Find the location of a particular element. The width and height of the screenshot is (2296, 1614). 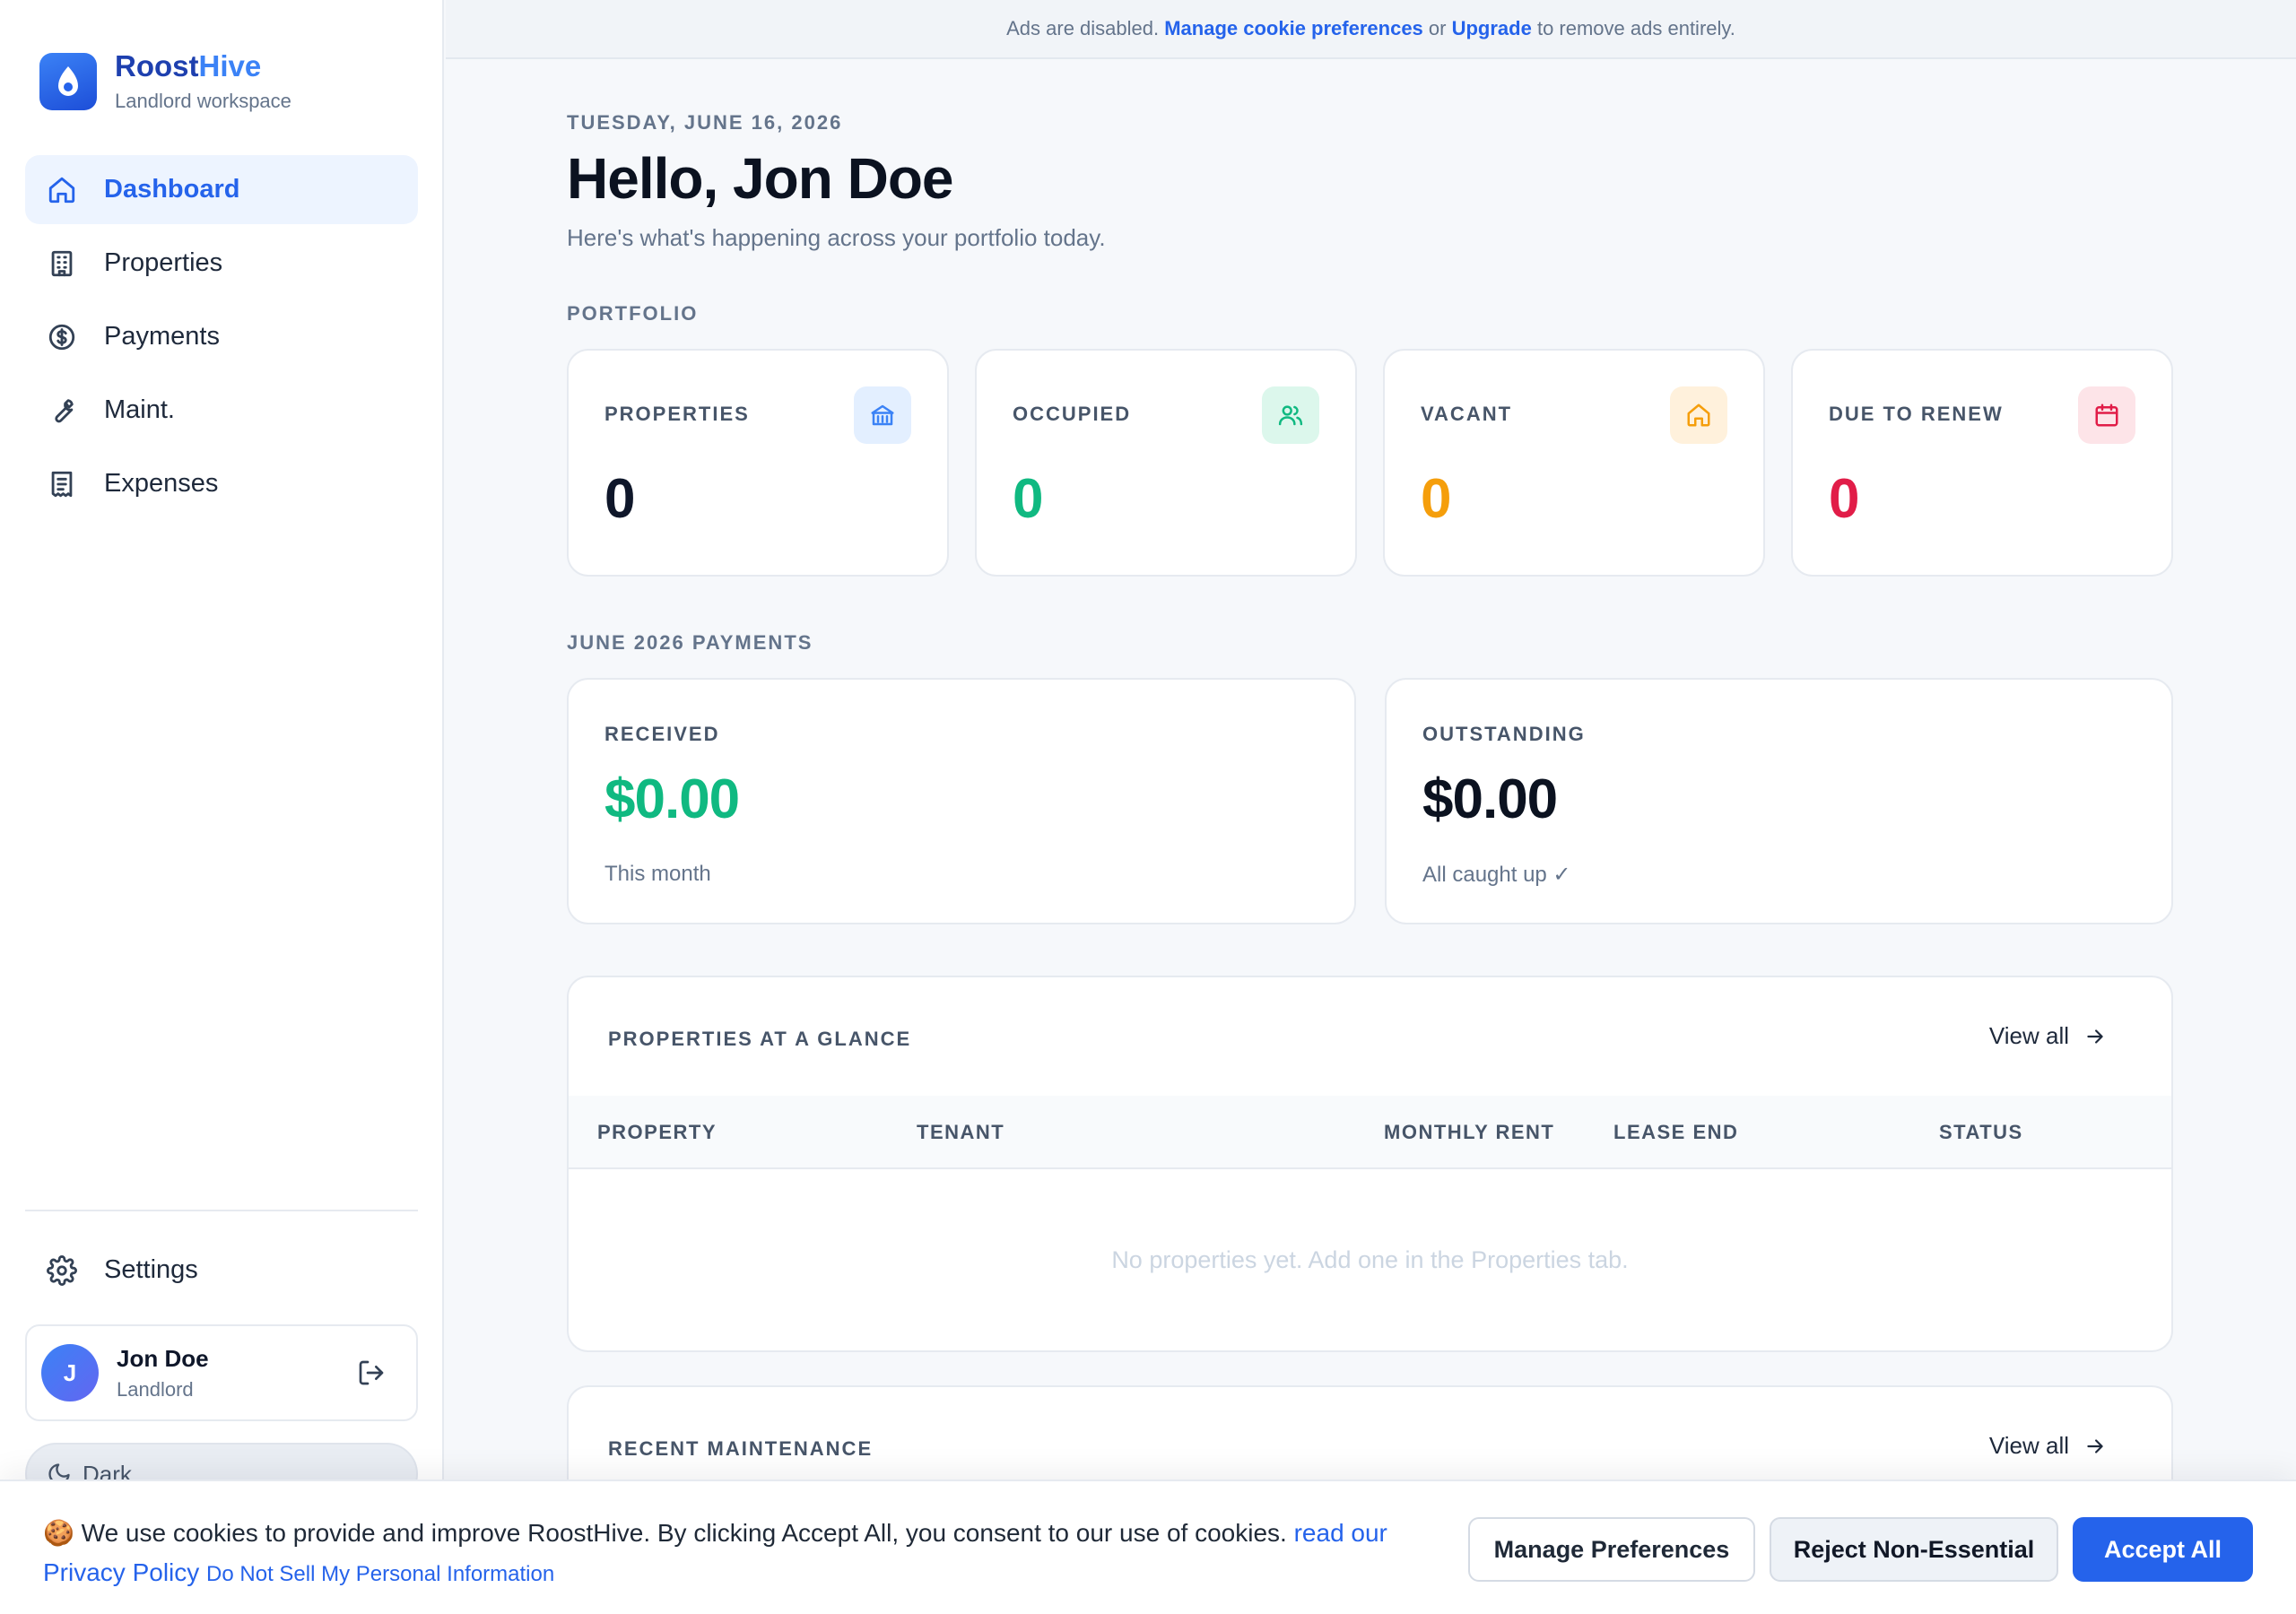

gear-icon is located at coordinates (62, 1270).